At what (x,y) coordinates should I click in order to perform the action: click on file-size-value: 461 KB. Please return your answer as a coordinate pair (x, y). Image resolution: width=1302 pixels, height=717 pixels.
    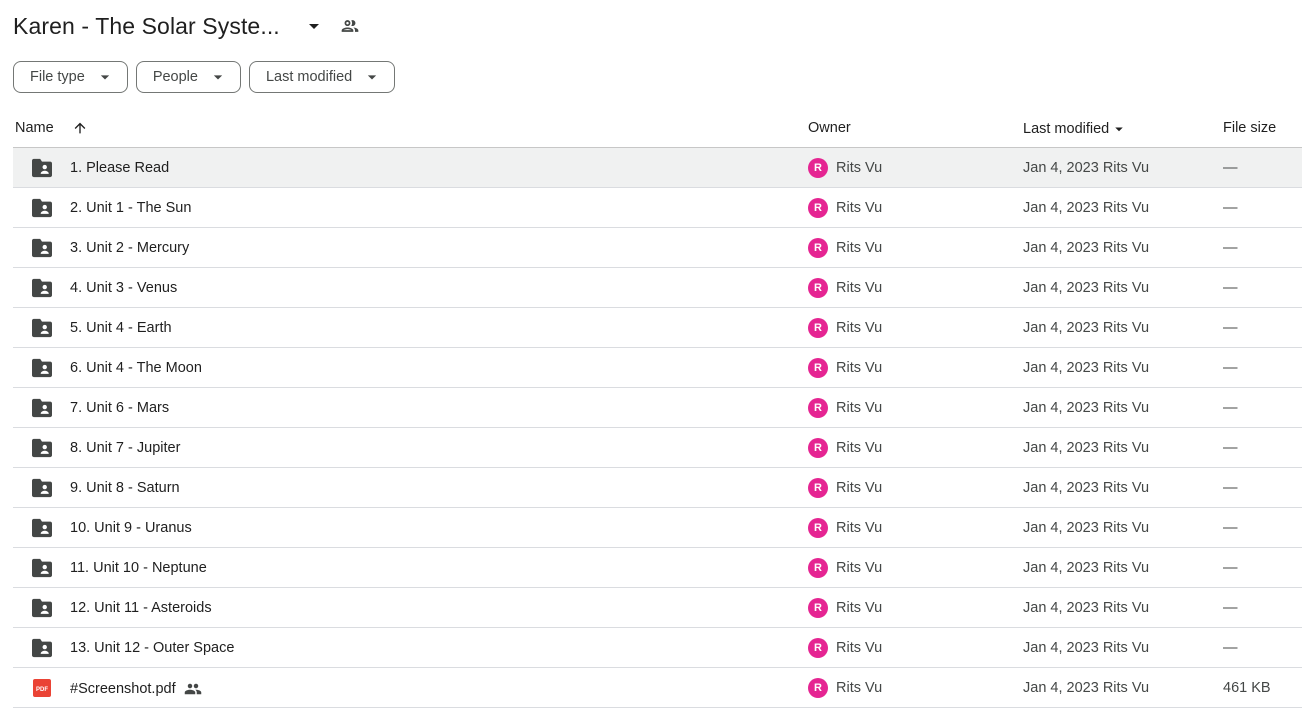
    Looking at the image, I should click on (1247, 688).